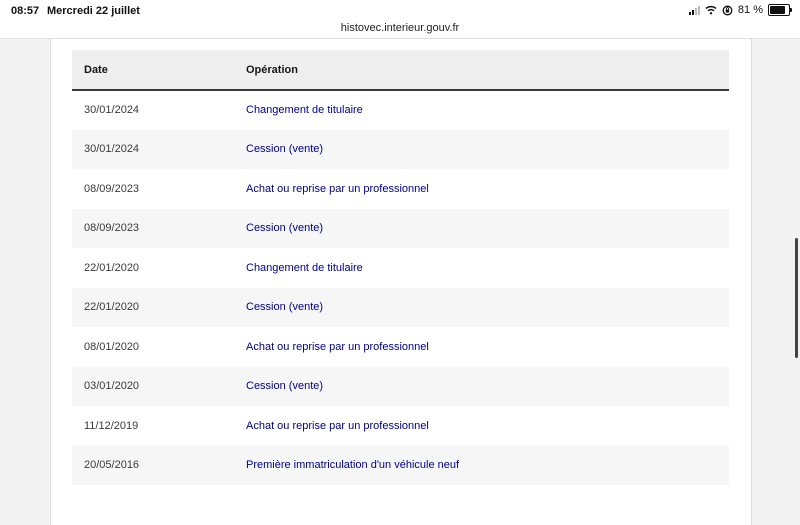  Describe the element at coordinates (400, 307) in the screenshot. I see `table-row: 22/01/2020 Cession (vente)` at that location.